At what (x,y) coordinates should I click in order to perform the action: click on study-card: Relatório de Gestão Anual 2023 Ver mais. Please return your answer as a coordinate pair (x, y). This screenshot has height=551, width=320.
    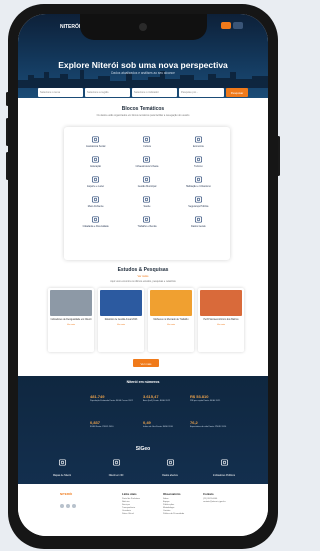
    Looking at the image, I should click on (121, 320).